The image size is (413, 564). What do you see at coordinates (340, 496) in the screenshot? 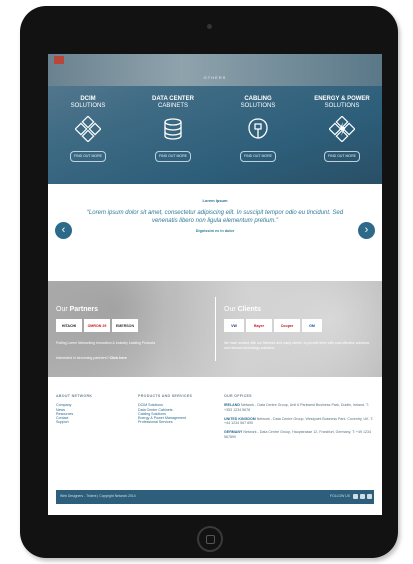
I see `follow-us-label: FOLLOW US` at bounding box center [340, 496].